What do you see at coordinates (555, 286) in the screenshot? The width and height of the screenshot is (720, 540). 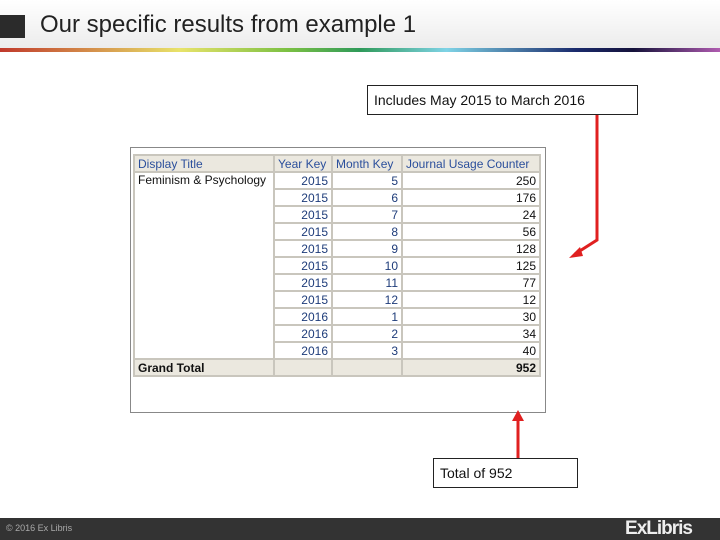 I see `annotation-arrows` at bounding box center [555, 286].